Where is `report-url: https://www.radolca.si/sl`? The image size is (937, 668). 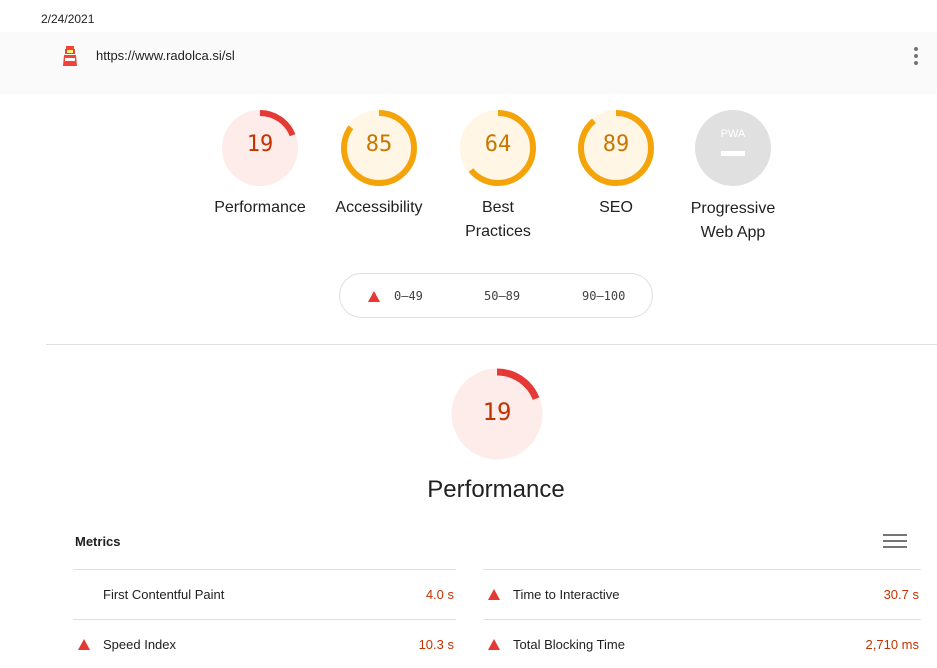 report-url: https://www.radolca.si/sl is located at coordinates (165, 55).